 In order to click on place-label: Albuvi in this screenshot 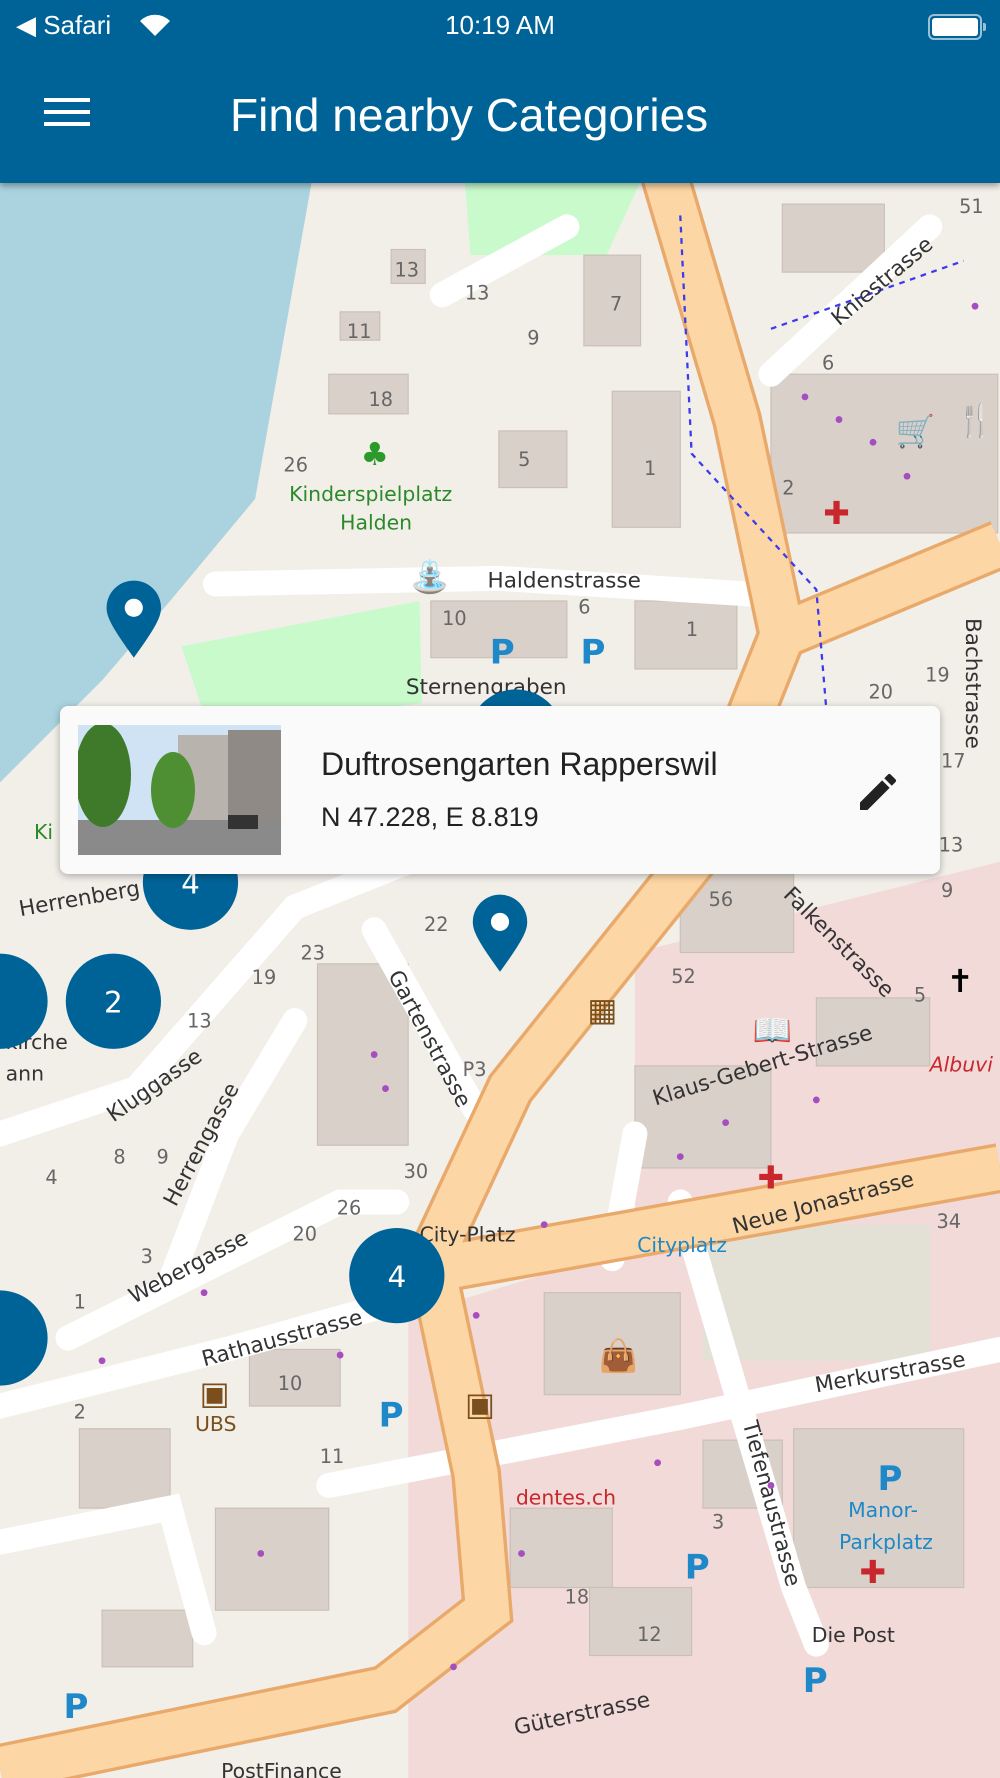, I will do `click(961, 1065)`.